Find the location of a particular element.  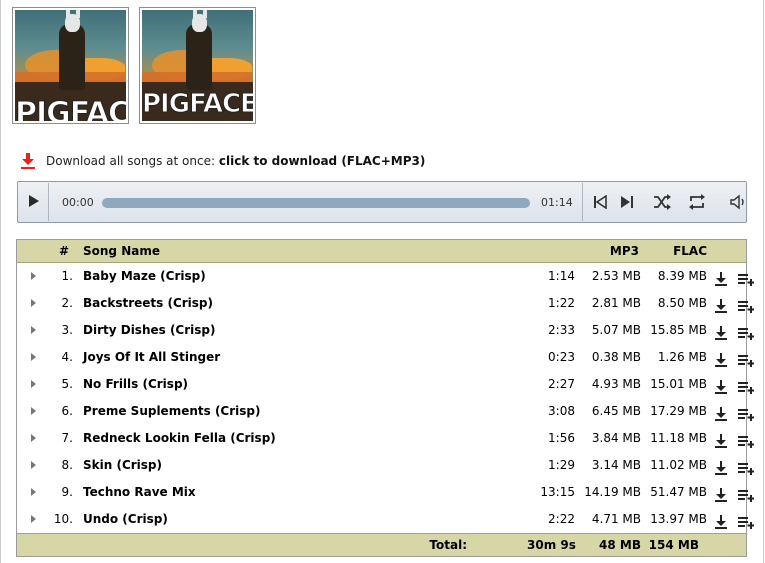

shuffle-button is located at coordinates (662, 203).